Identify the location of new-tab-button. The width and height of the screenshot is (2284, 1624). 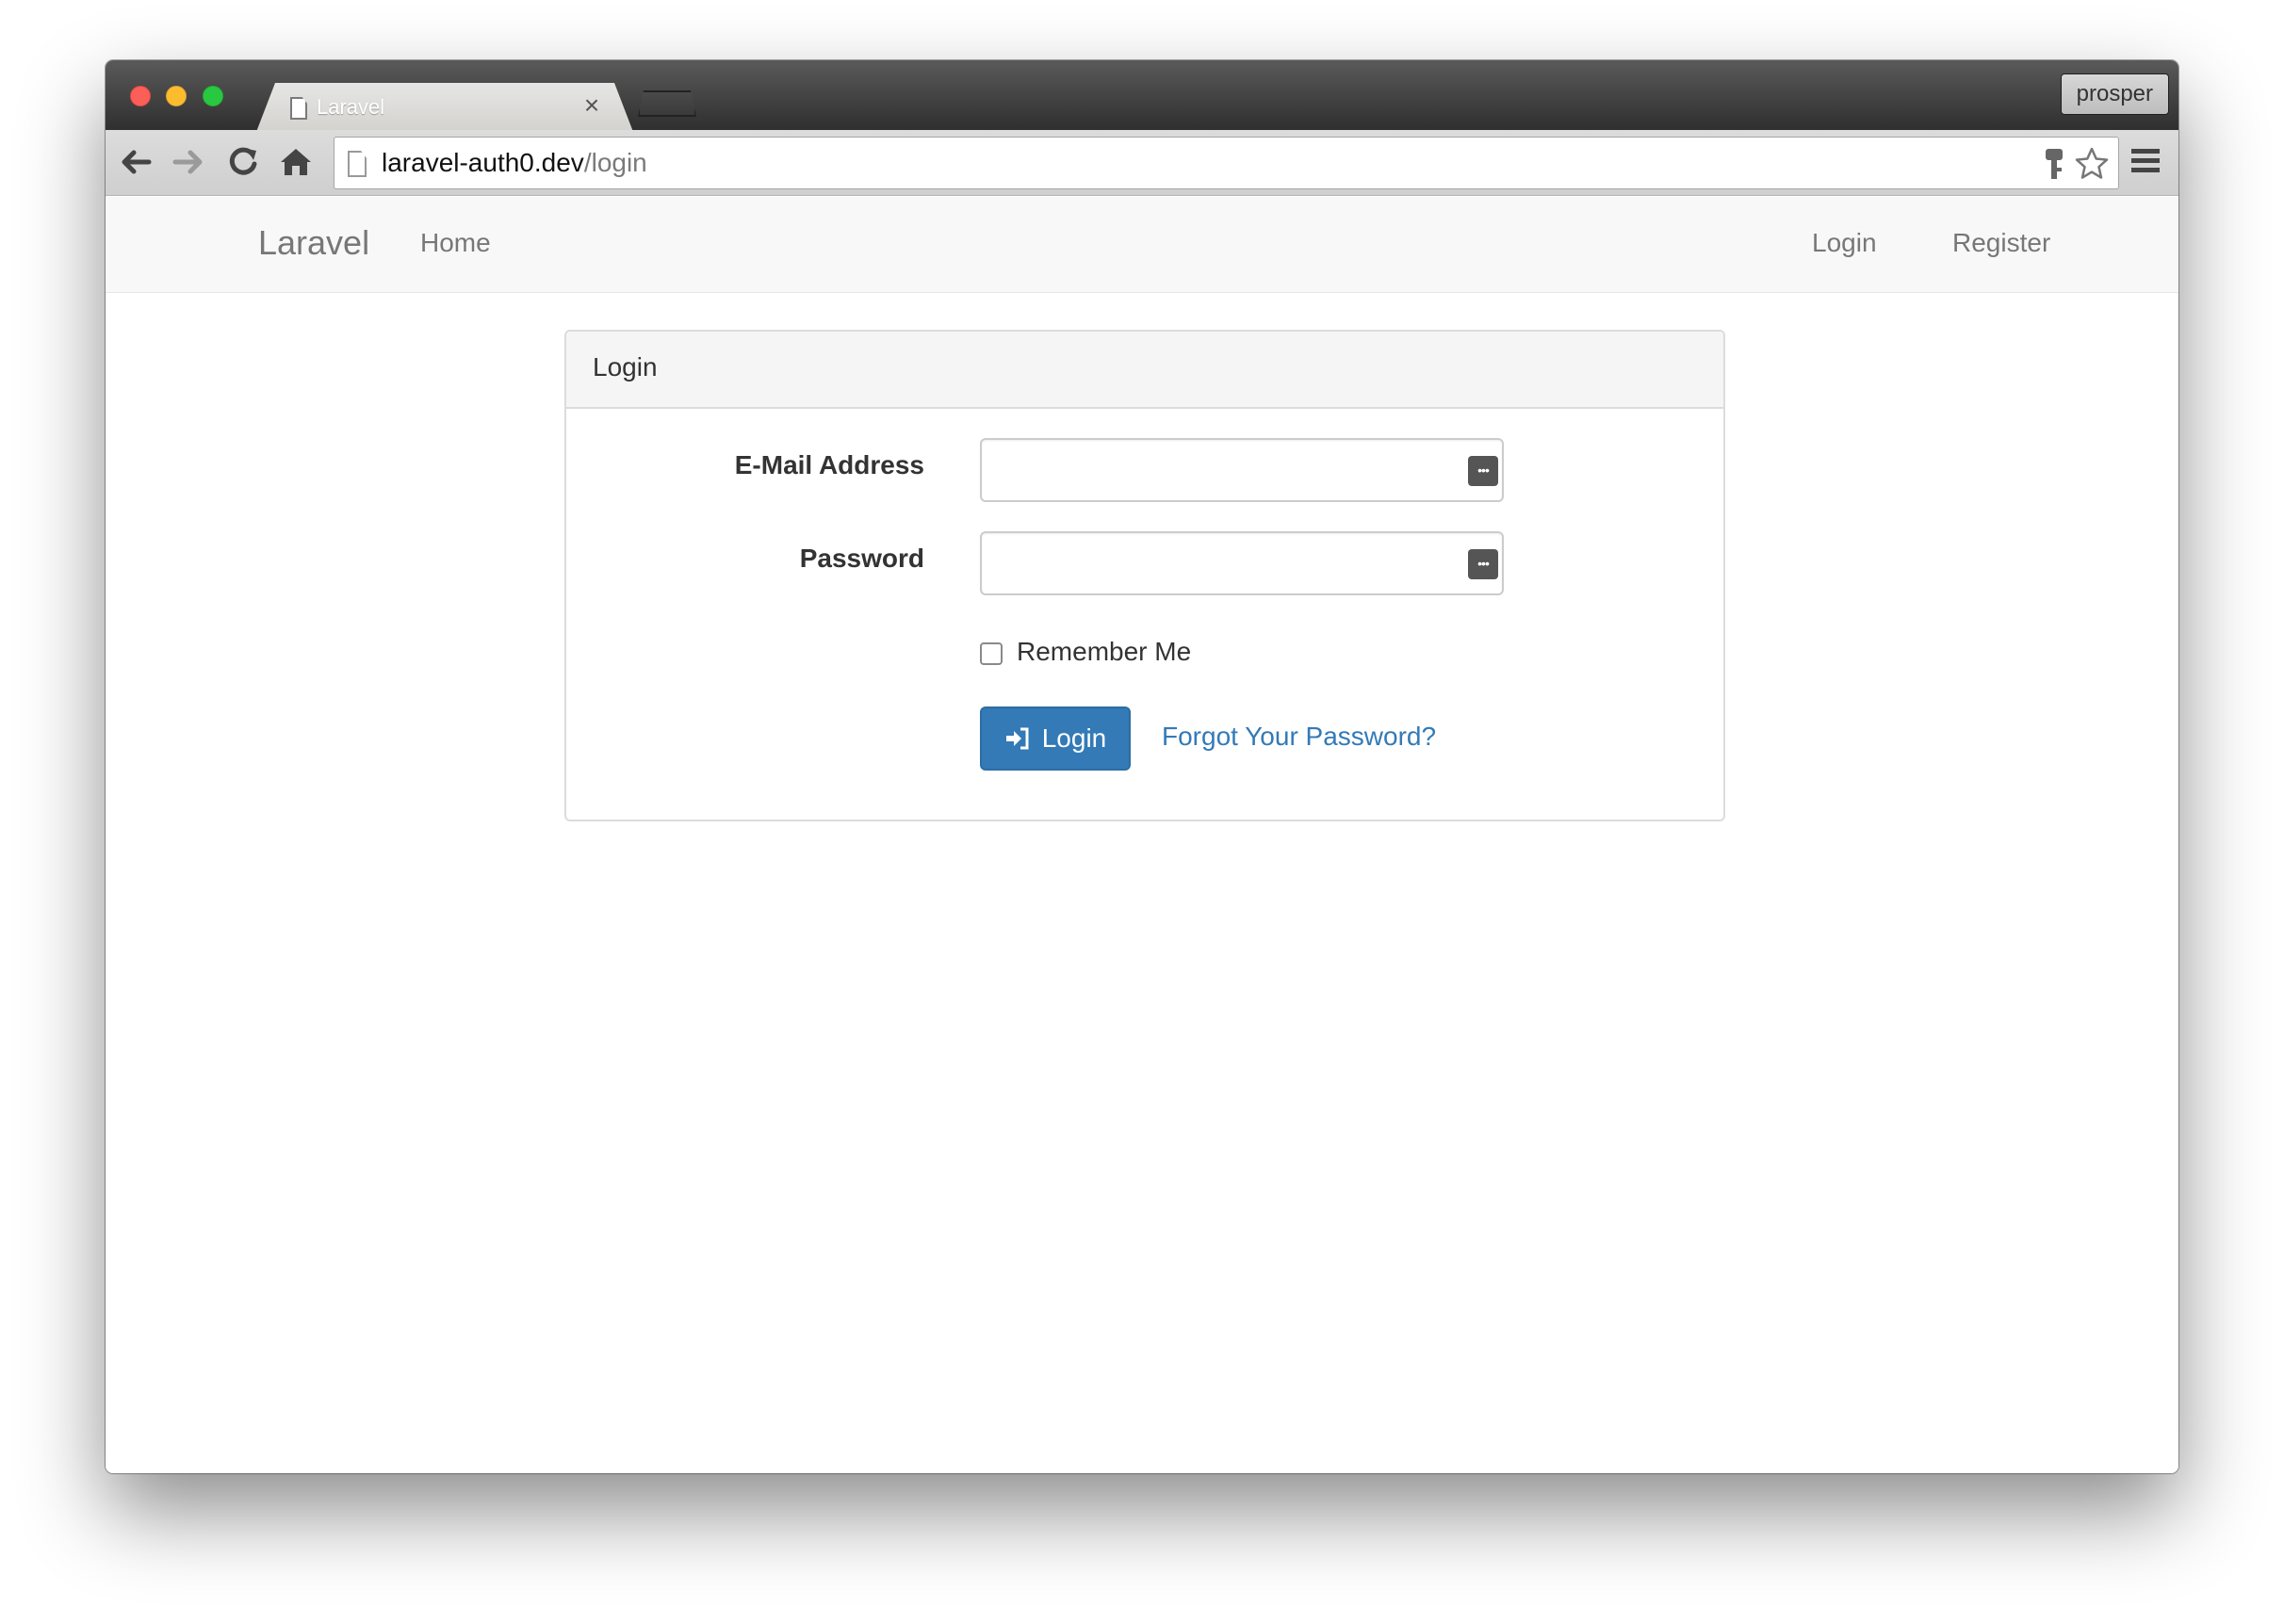
(667, 103).